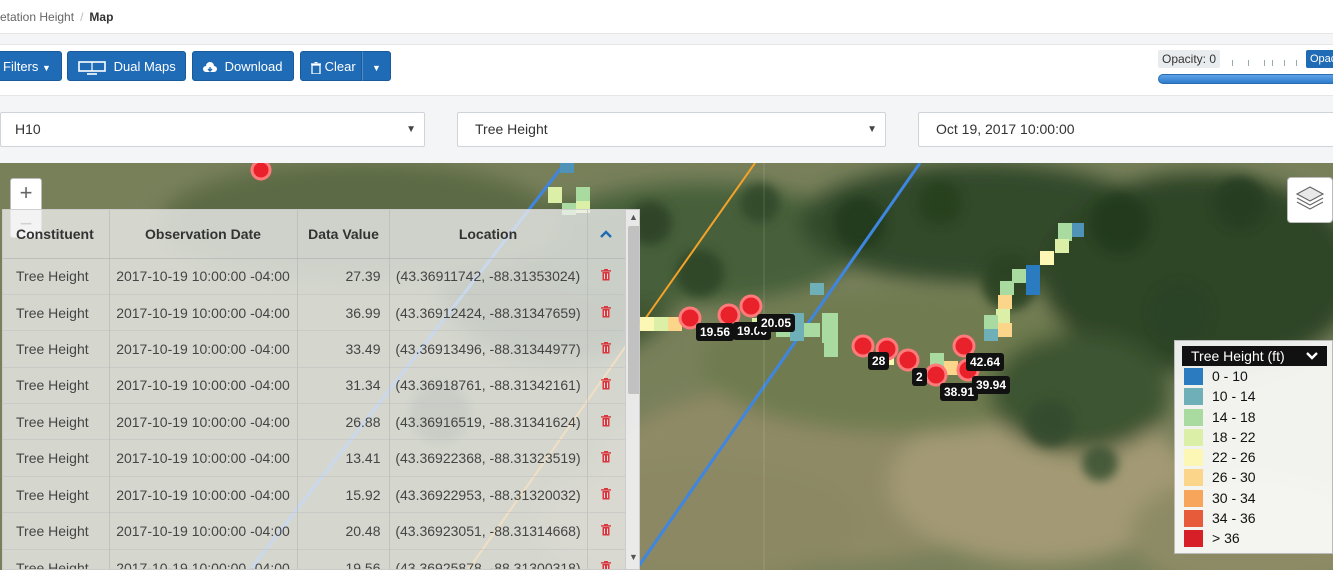 Image resolution: width=1333 pixels, height=570 pixels. What do you see at coordinates (1245, 79) in the screenshot?
I see `opacity-slider-track` at bounding box center [1245, 79].